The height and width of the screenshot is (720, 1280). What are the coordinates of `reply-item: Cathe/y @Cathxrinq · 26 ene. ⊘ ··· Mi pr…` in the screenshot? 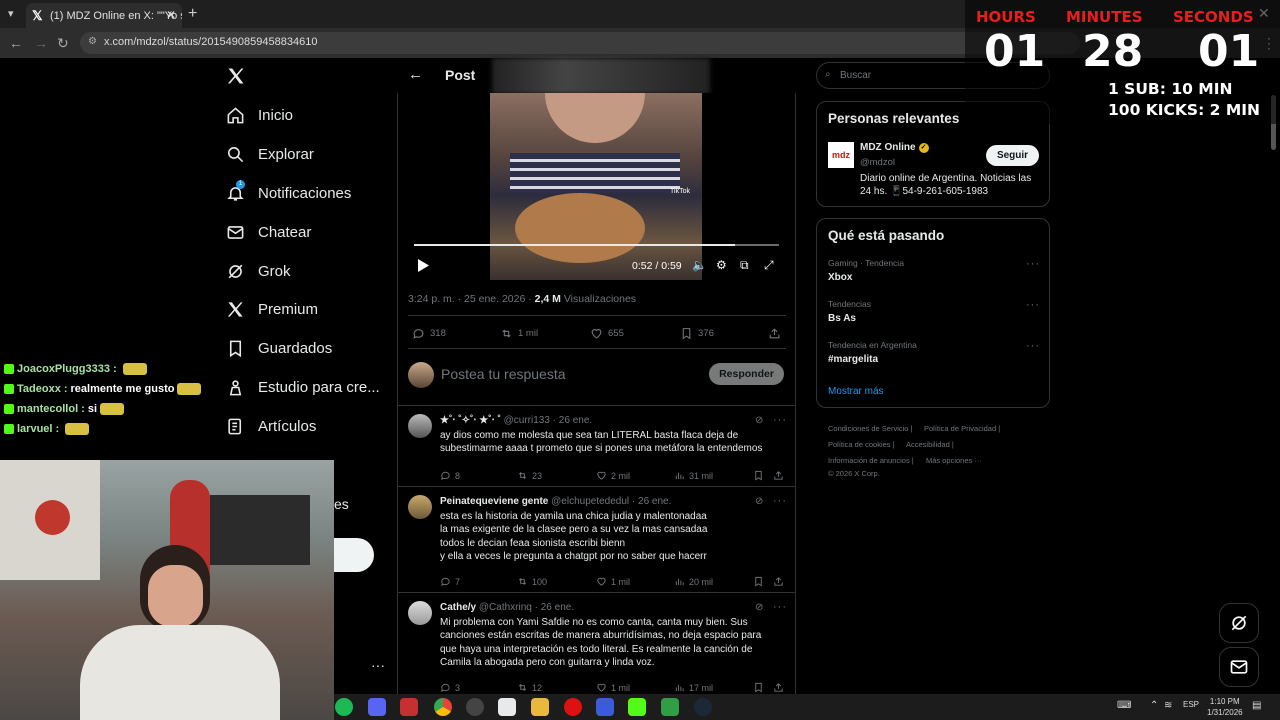 It's located at (596, 648).